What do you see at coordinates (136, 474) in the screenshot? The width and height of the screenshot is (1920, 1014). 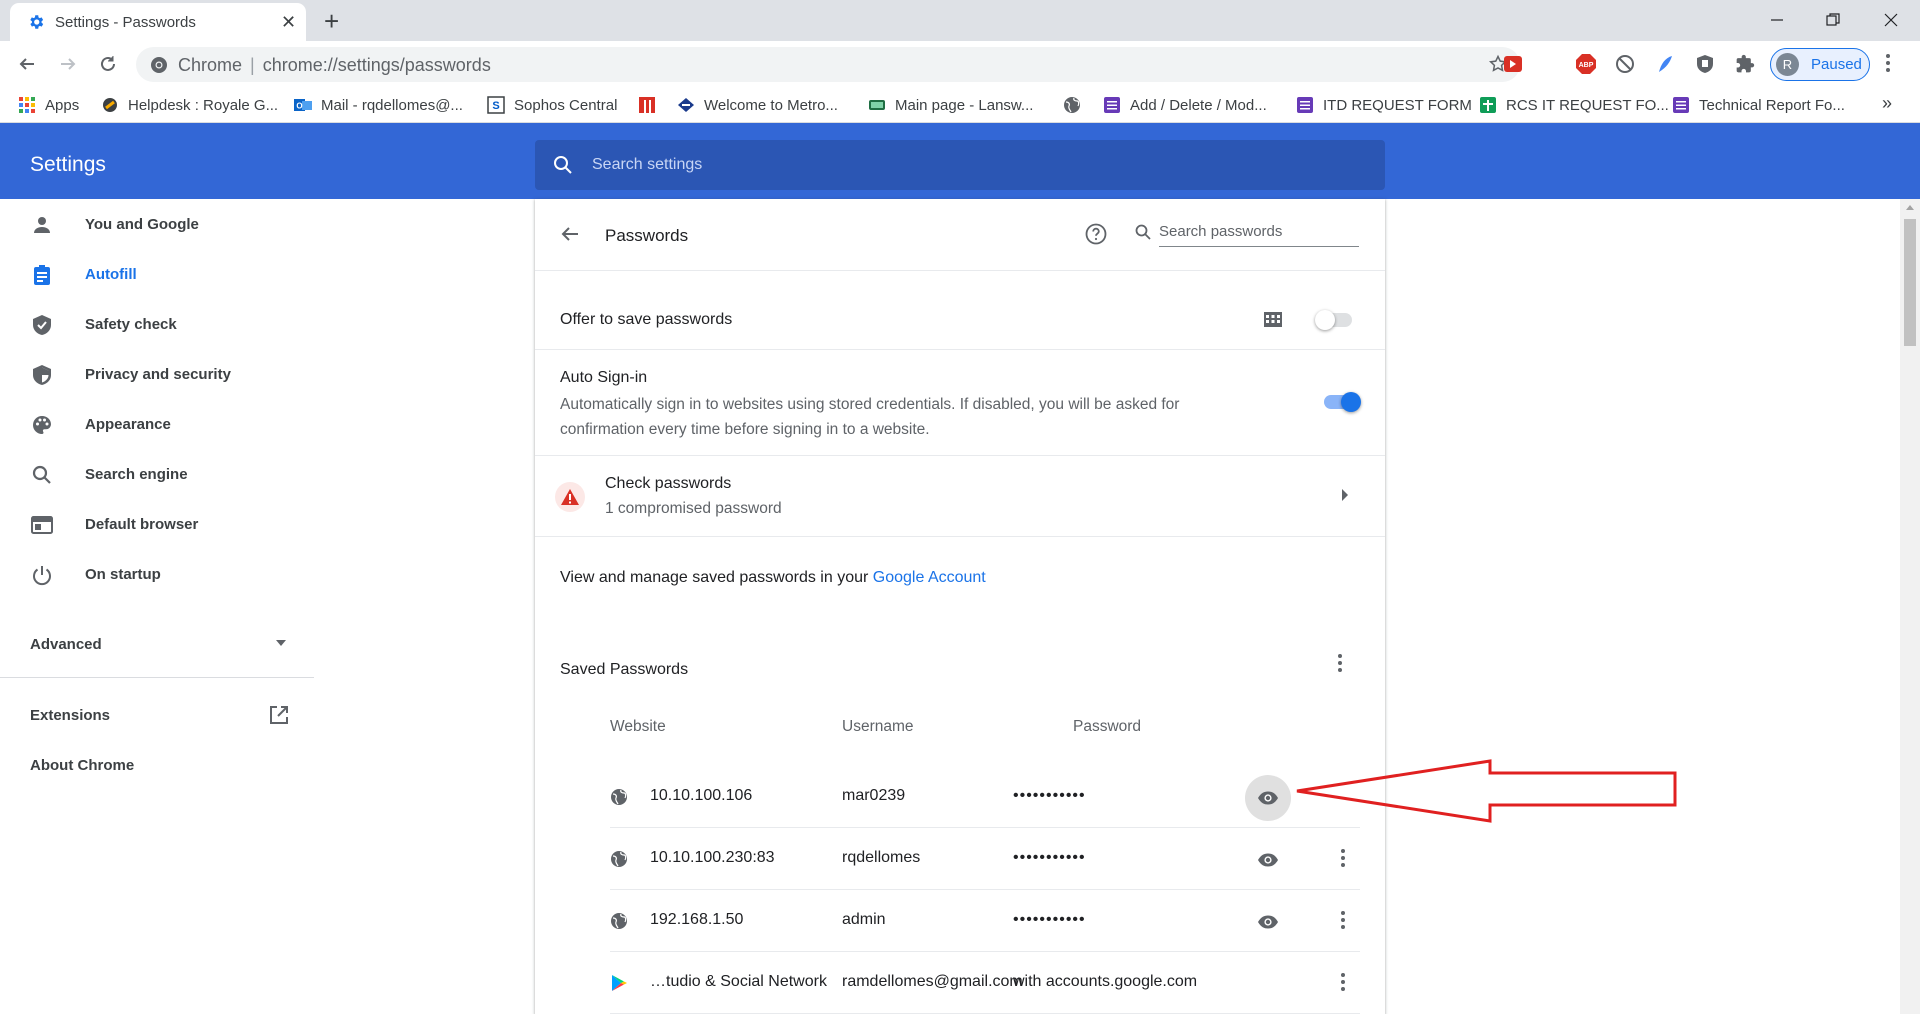 I see `sidebar-item-label: Search engine` at bounding box center [136, 474].